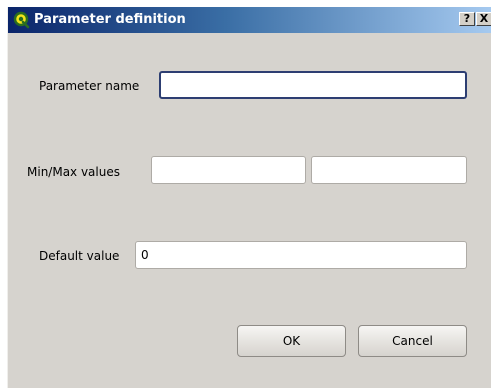 This screenshot has width=491, height=388. What do you see at coordinates (73, 172) in the screenshot?
I see `min-max-values-label: Min/Max values` at bounding box center [73, 172].